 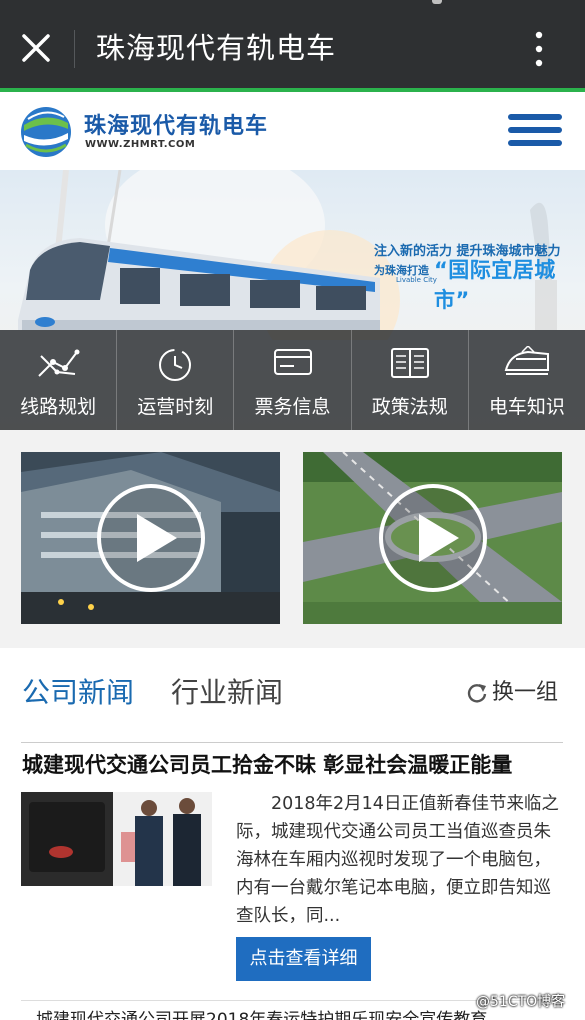 What do you see at coordinates (292, 362) in the screenshot?
I see `ticket-card-icon` at bounding box center [292, 362].